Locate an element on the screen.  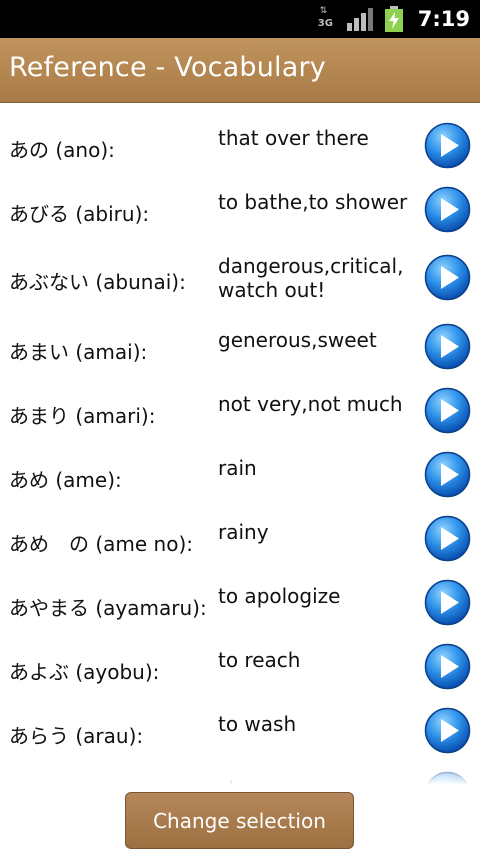
list-item: あやまる (ayamaru): to apologize is located at coordinates (240, 611).